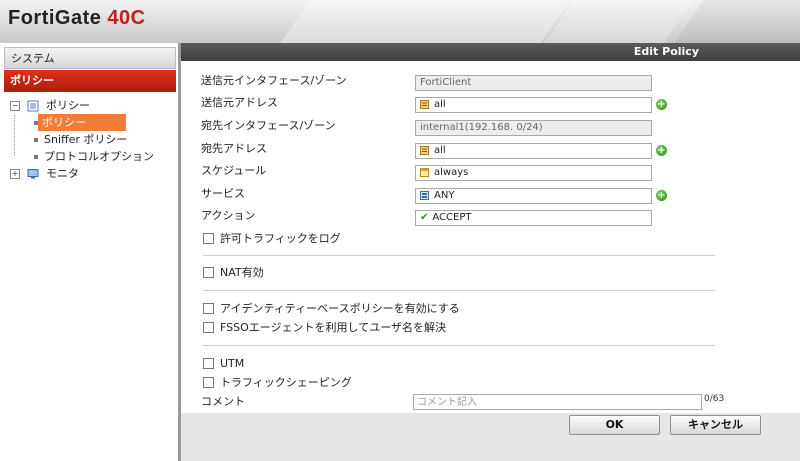  I want to click on service-value: ANY, so click(444, 195).